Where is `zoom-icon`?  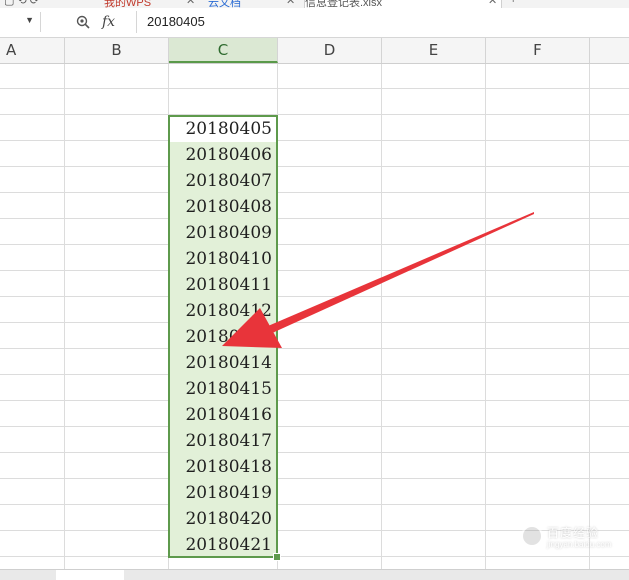
zoom-icon is located at coordinates (83, 22).